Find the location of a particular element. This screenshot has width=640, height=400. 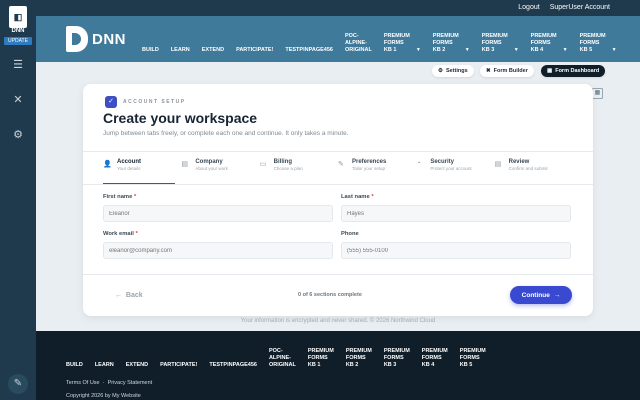

checklist-icon: ▤ is located at coordinates (498, 164).